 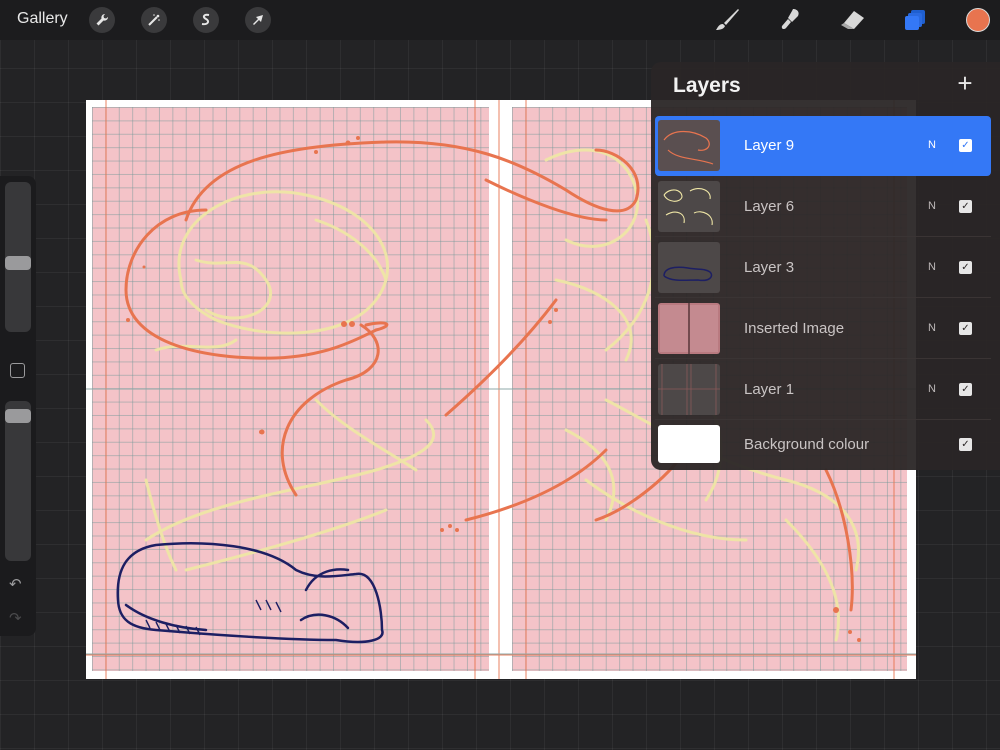 What do you see at coordinates (154, 20) in the screenshot?
I see `magic-wand-icon` at bounding box center [154, 20].